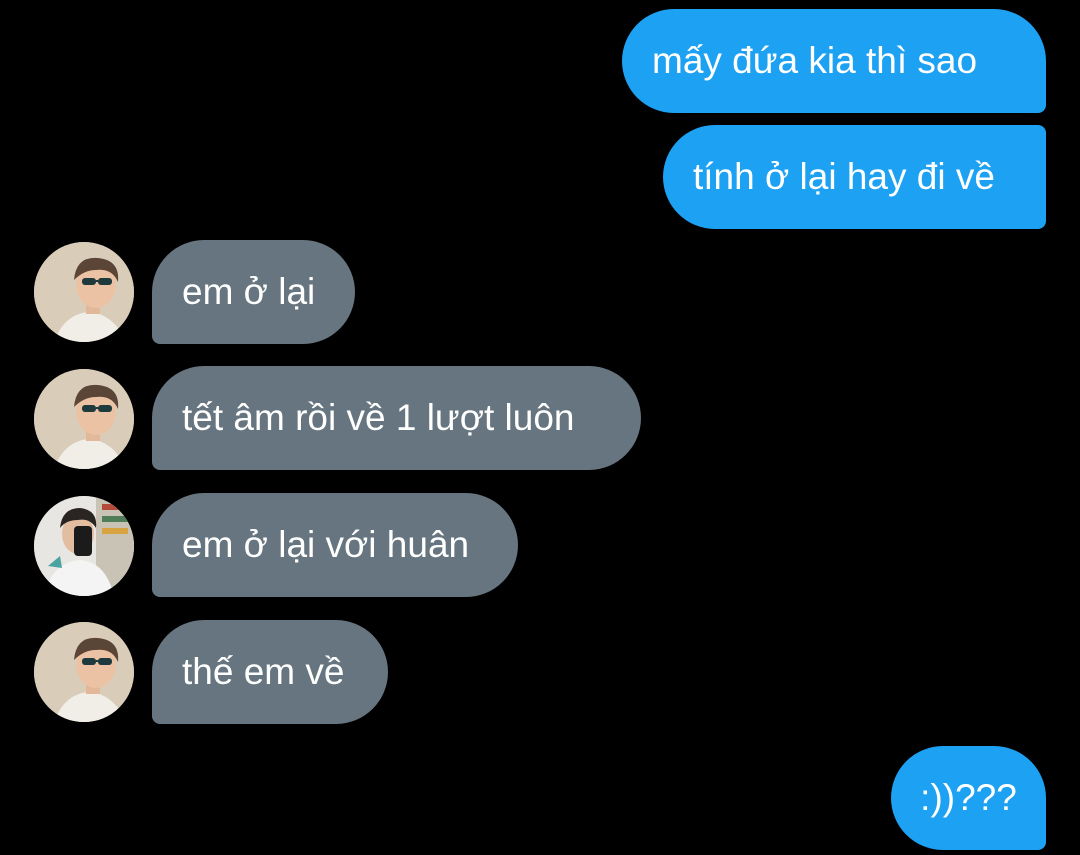 This screenshot has height=855, width=1080. I want to click on message-text: tết âm rồi về 1 lượt luôn, so click(378, 417).